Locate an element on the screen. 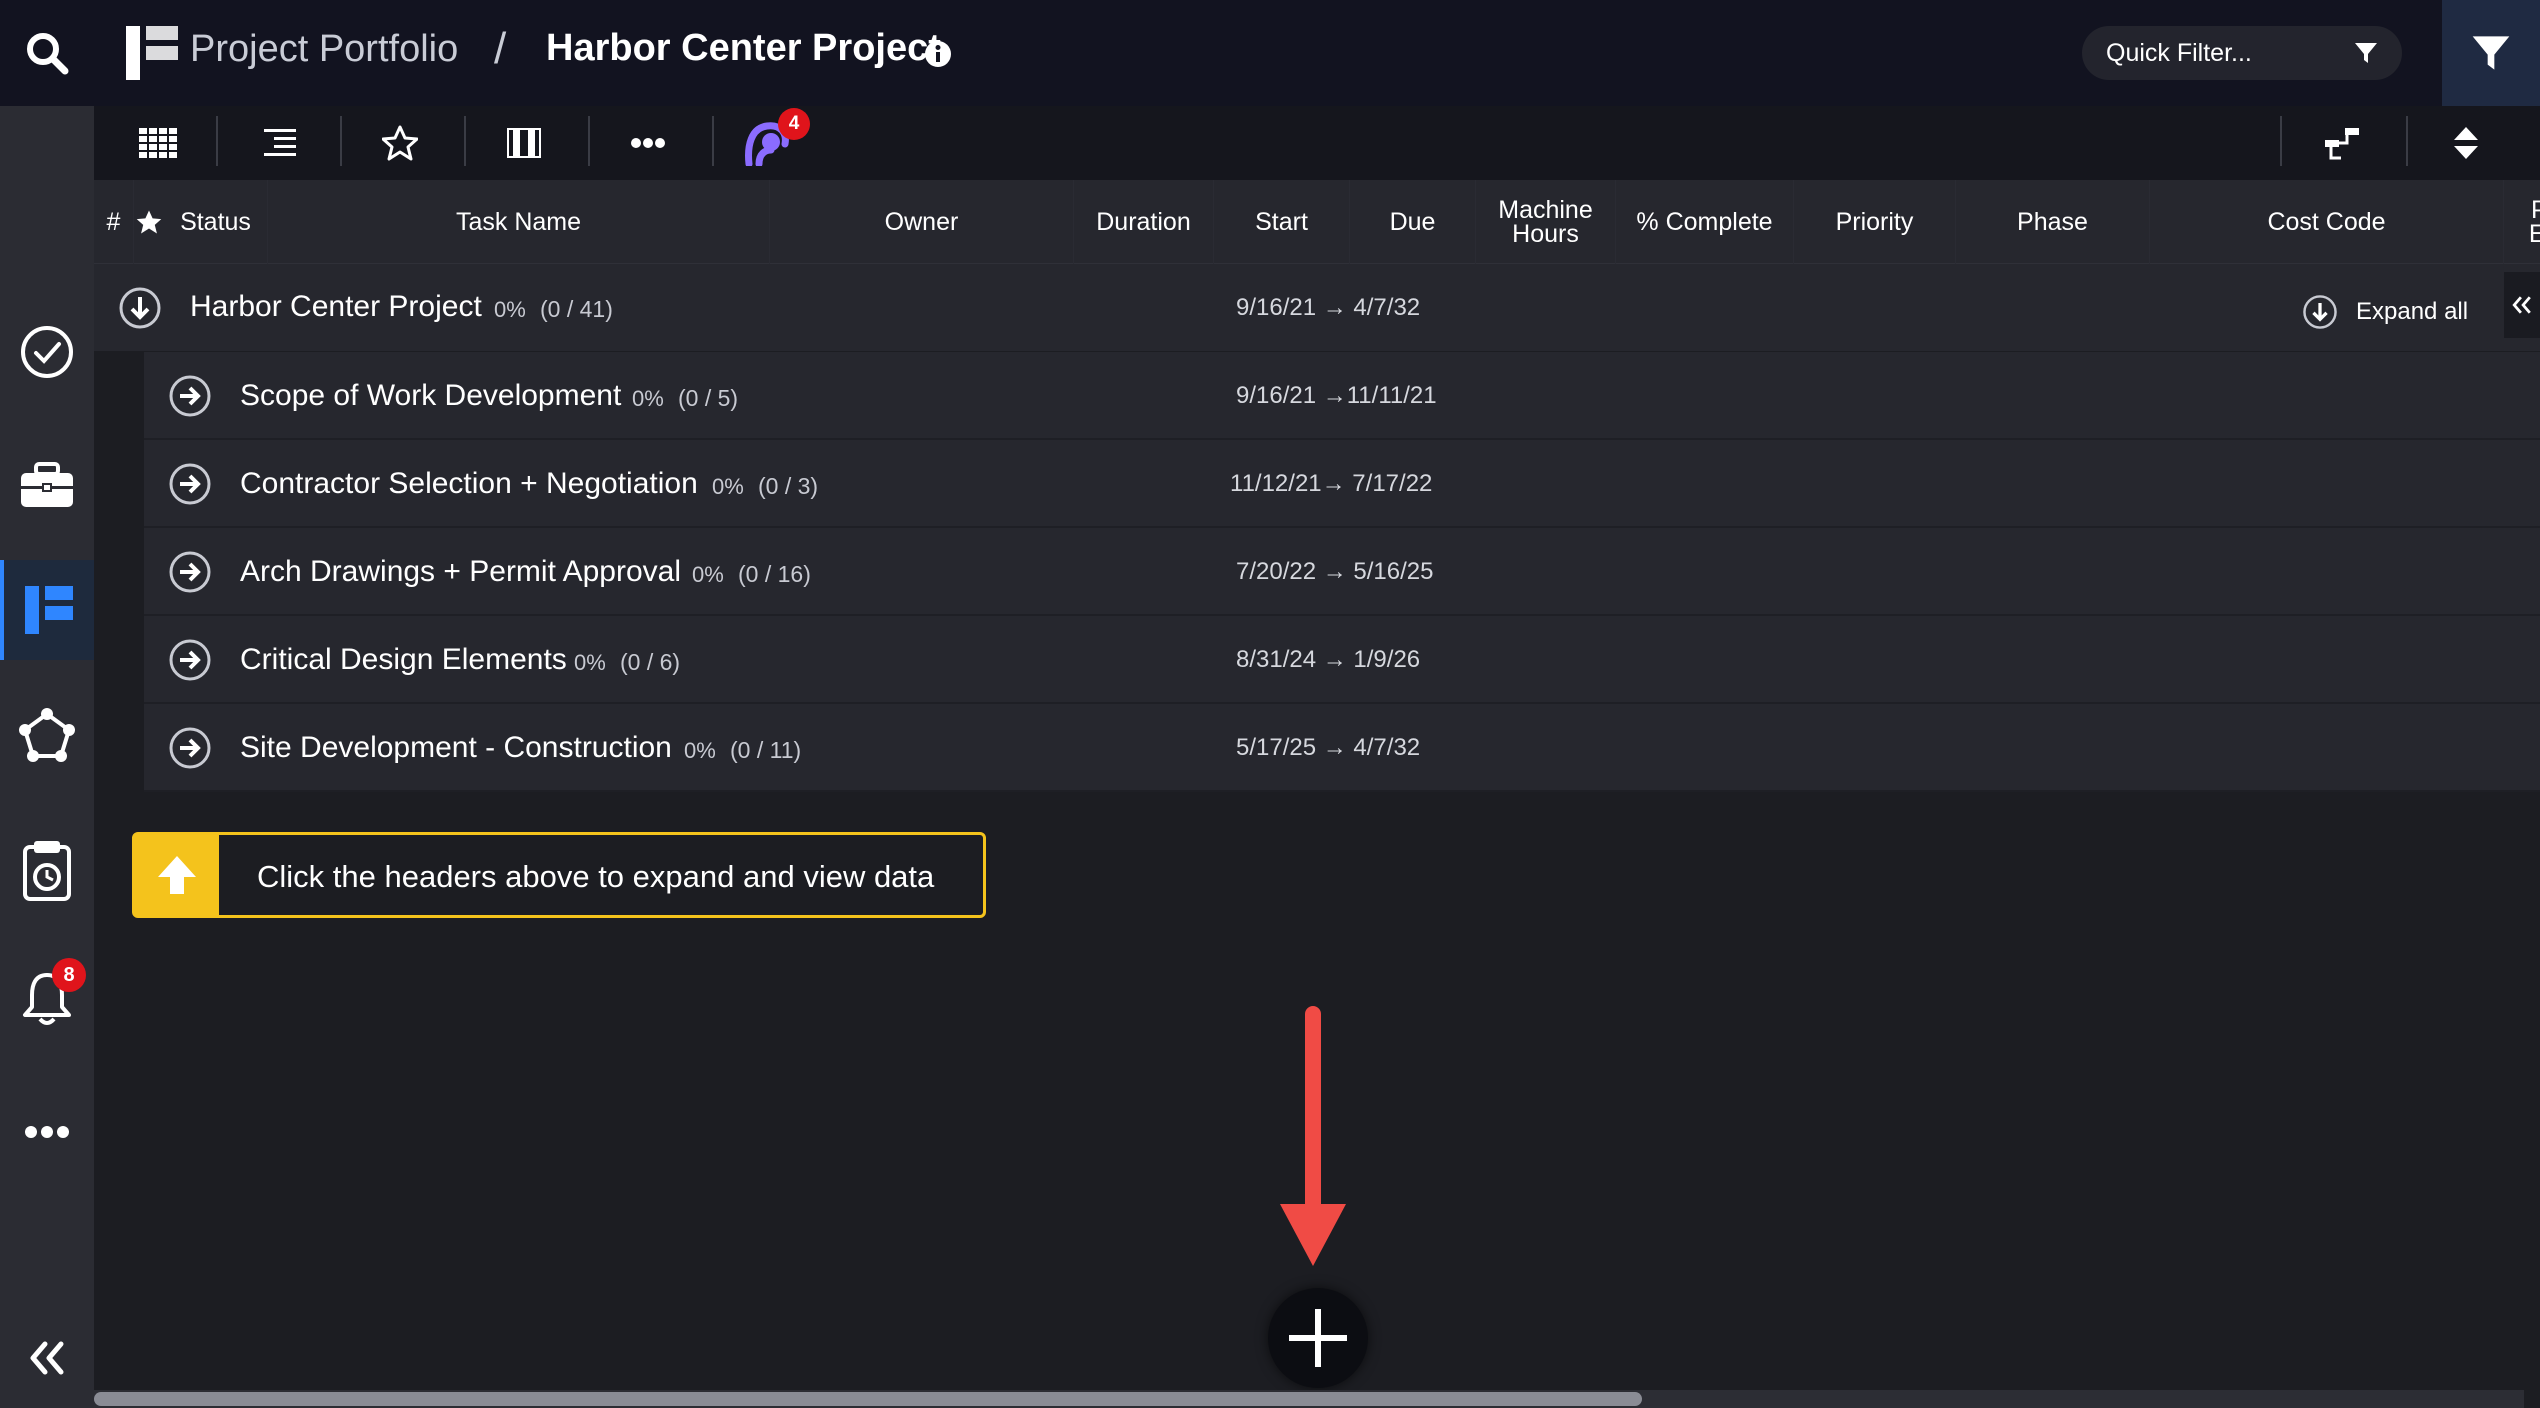 Image resolution: width=2540 pixels, height=1408 pixels. row-date-range: 8/31/24 → 1/9/26 is located at coordinates (1328, 659).